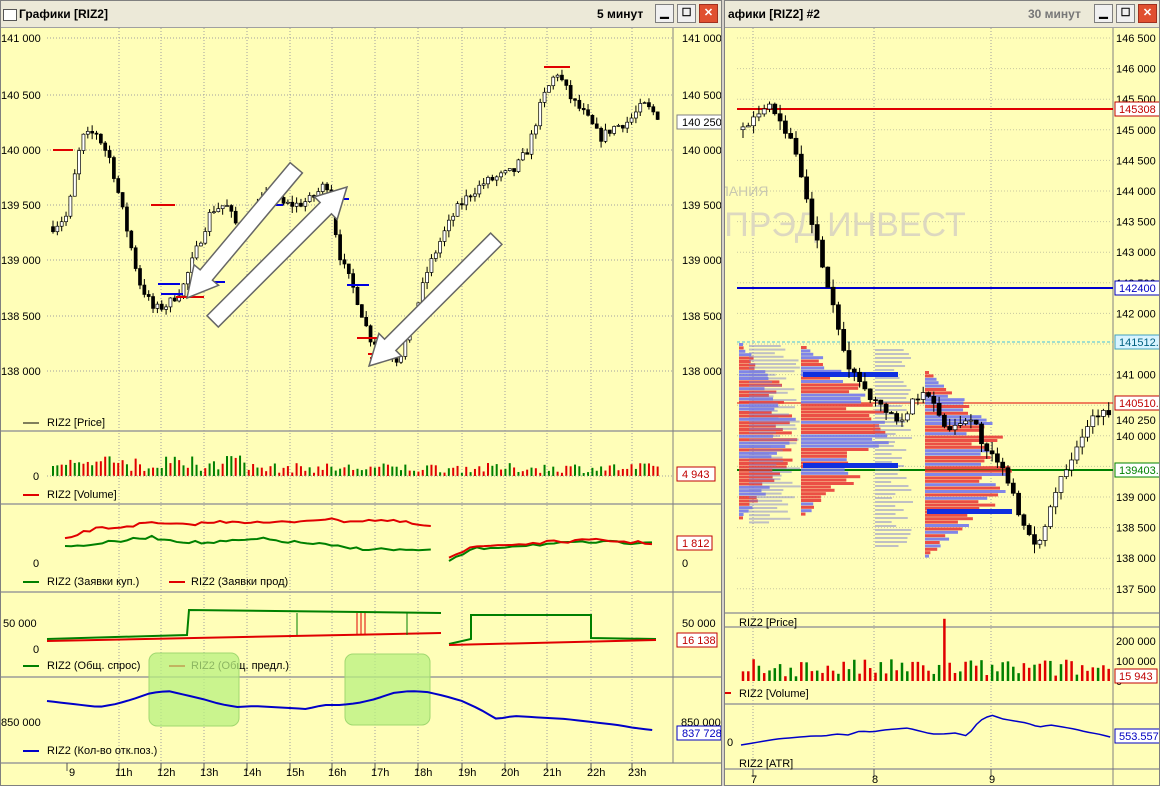 This screenshot has height=786, width=1160. Describe the element at coordinates (435, 300) in the screenshot. I see `arrow-up-mid-shape` at that location.